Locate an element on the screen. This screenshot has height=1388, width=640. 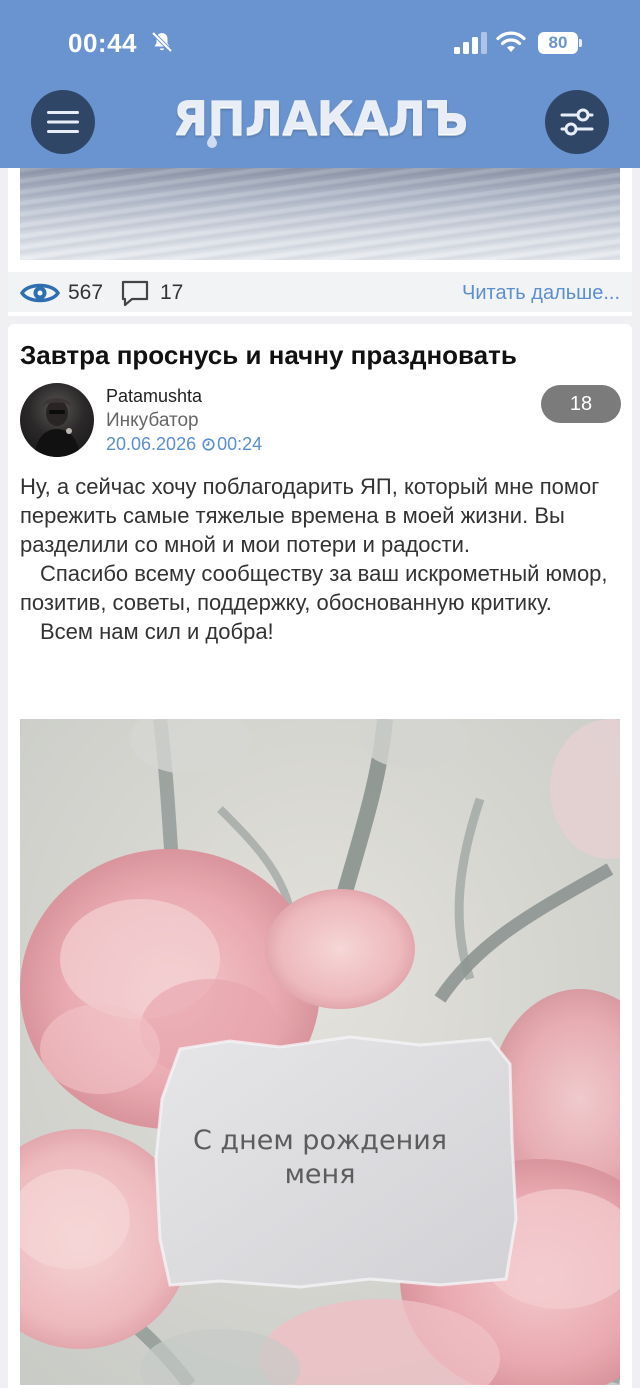
cellular-signal-icon is located at coordinates (470, 43).